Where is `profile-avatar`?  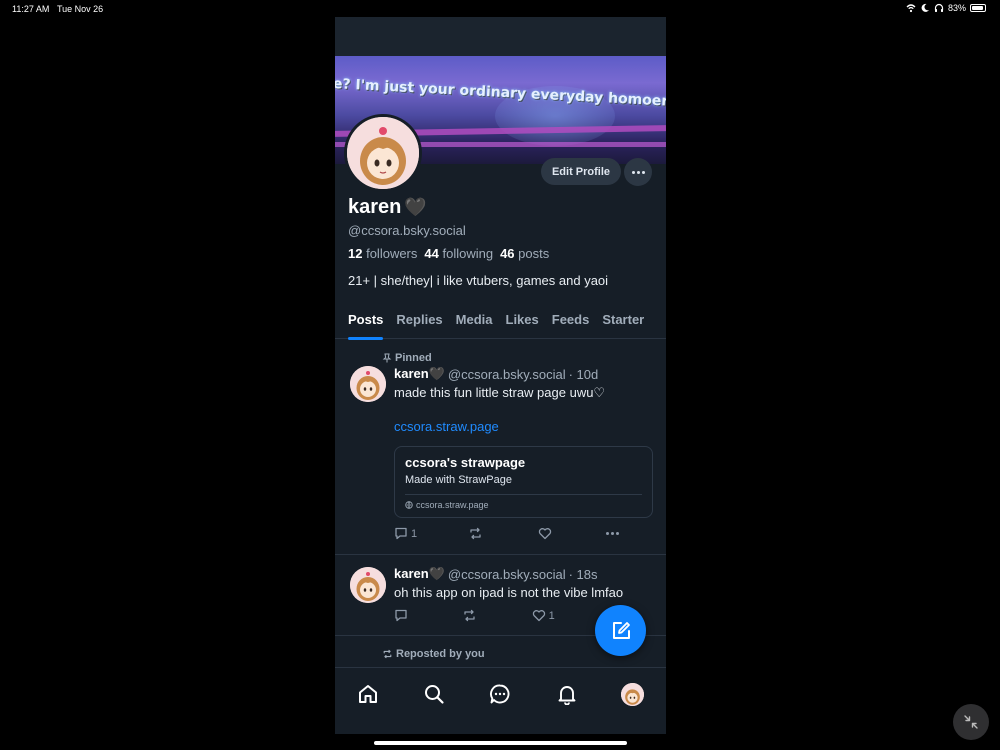 profile-avatar is located at coordinates (383, 153).